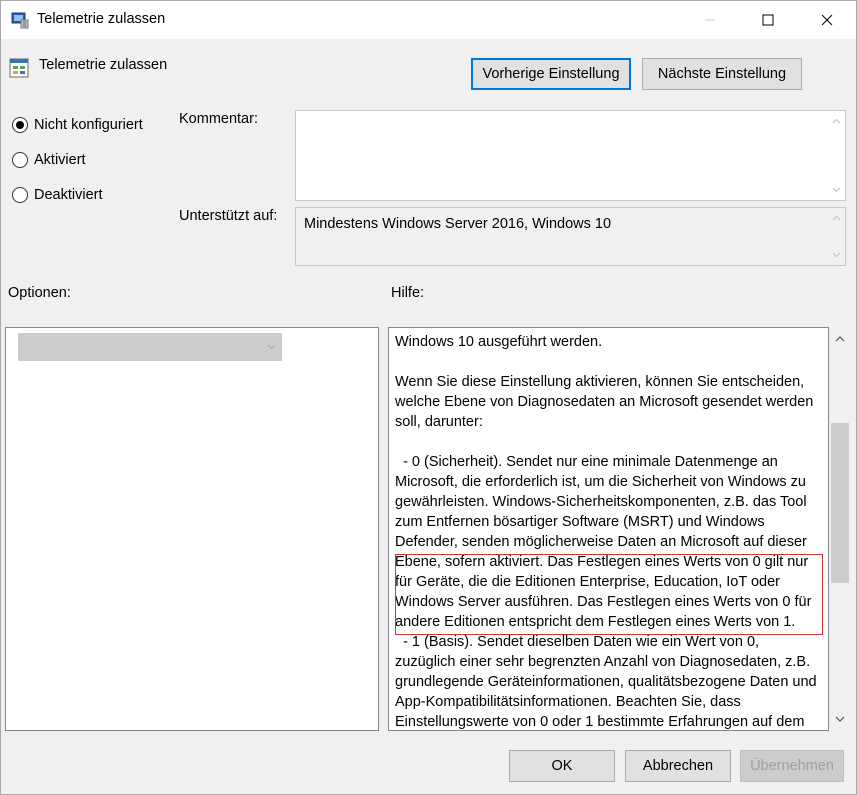  Describe the element at coordinates (228, 216) in the screenshot. I see `supported-on-label: Unterstützt auf:` at that location.